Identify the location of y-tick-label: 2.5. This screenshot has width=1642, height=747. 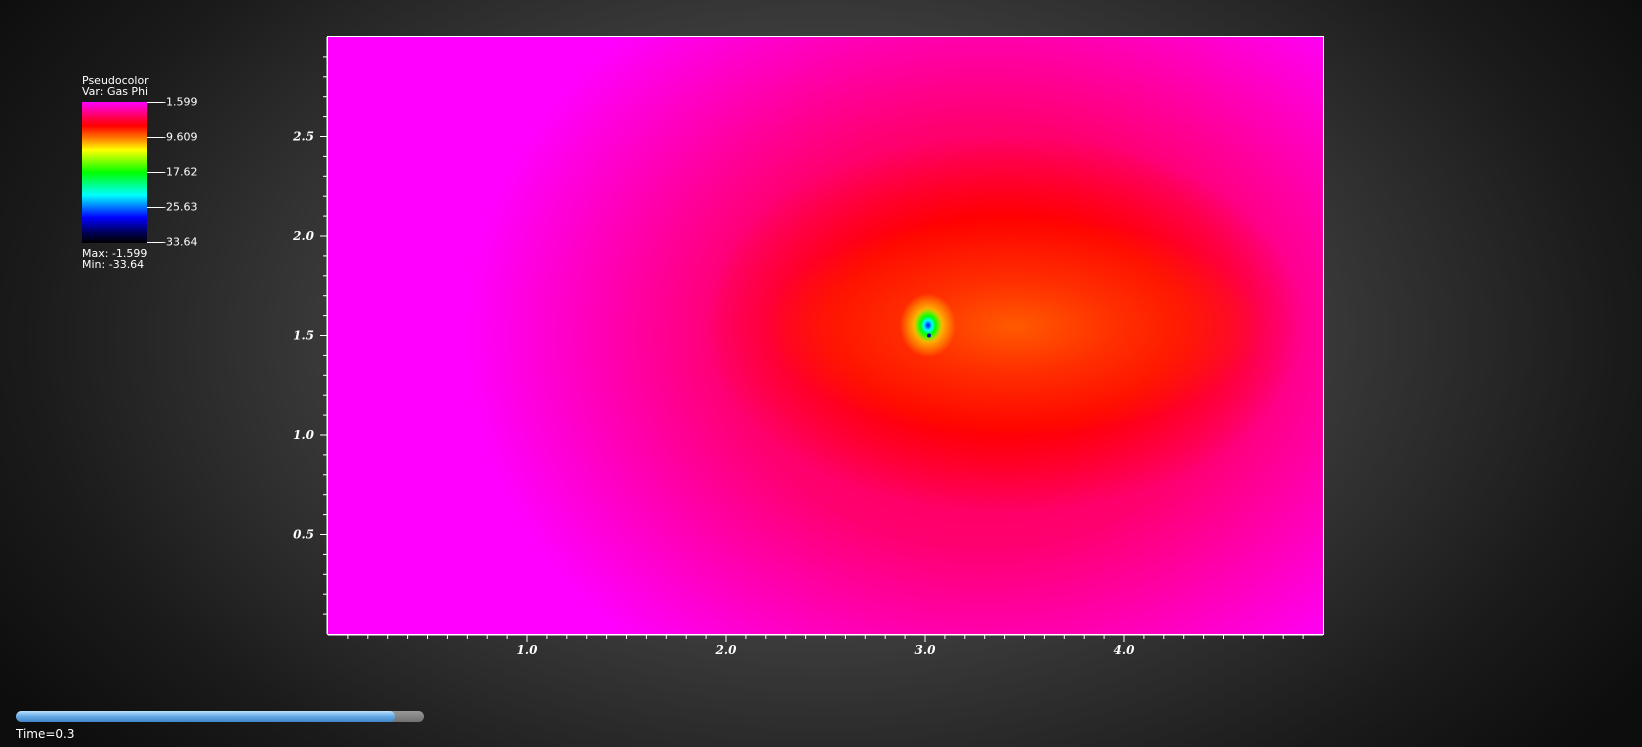
(303, 137).